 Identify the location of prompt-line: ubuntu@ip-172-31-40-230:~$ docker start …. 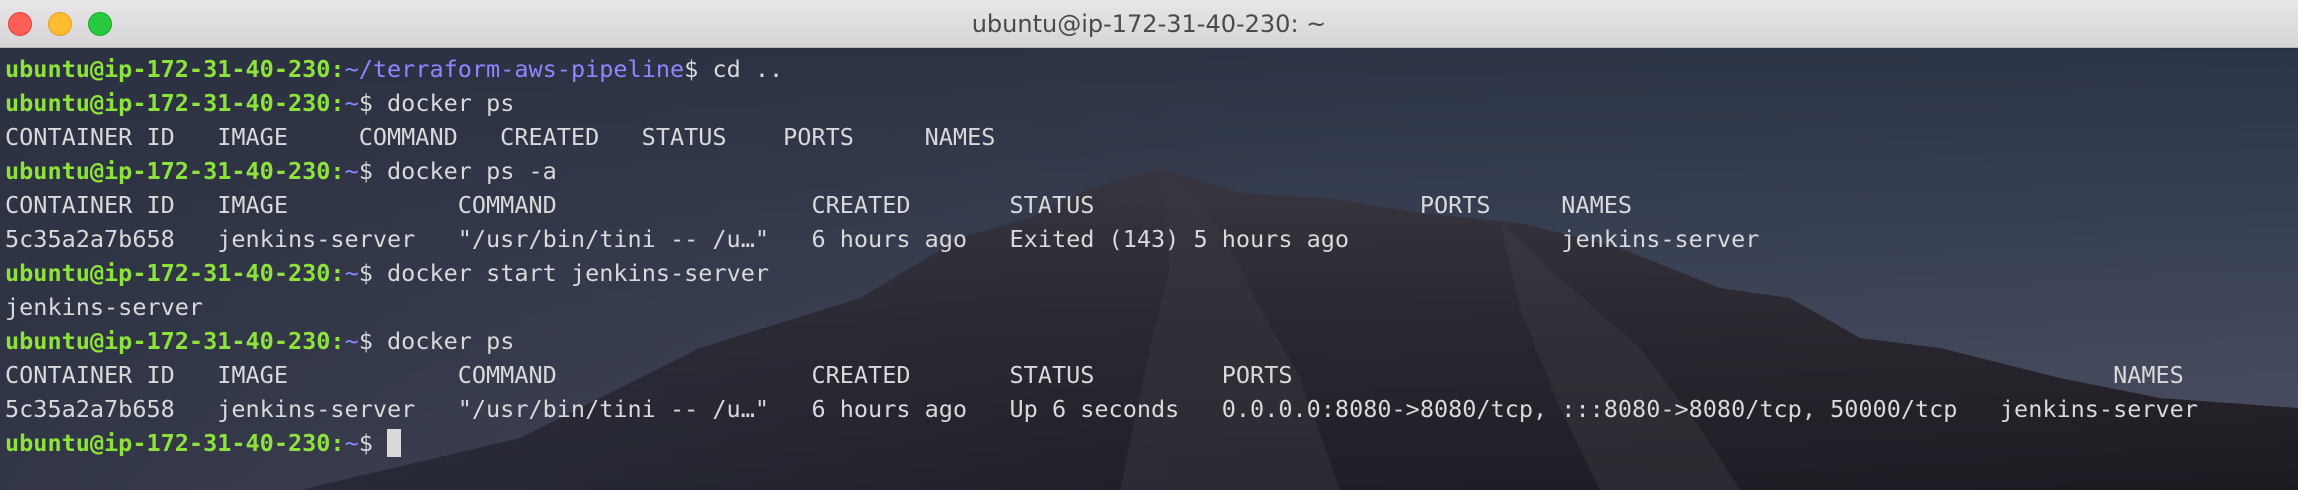
(1101, 273).